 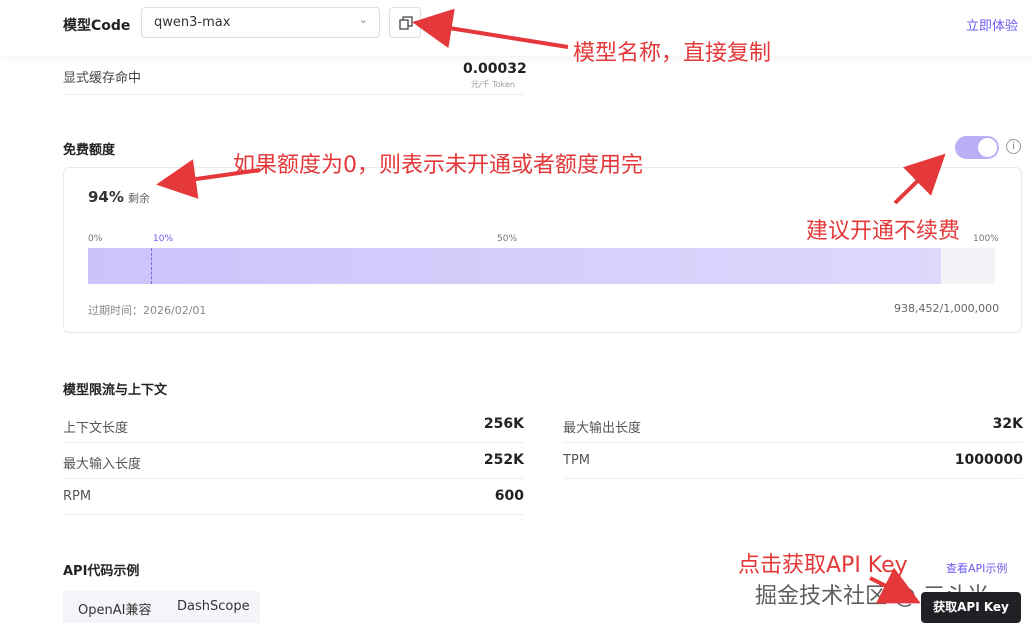 I want to click on annotation-model-name: 模型名称，直接复制, so click(x=672, y=53).